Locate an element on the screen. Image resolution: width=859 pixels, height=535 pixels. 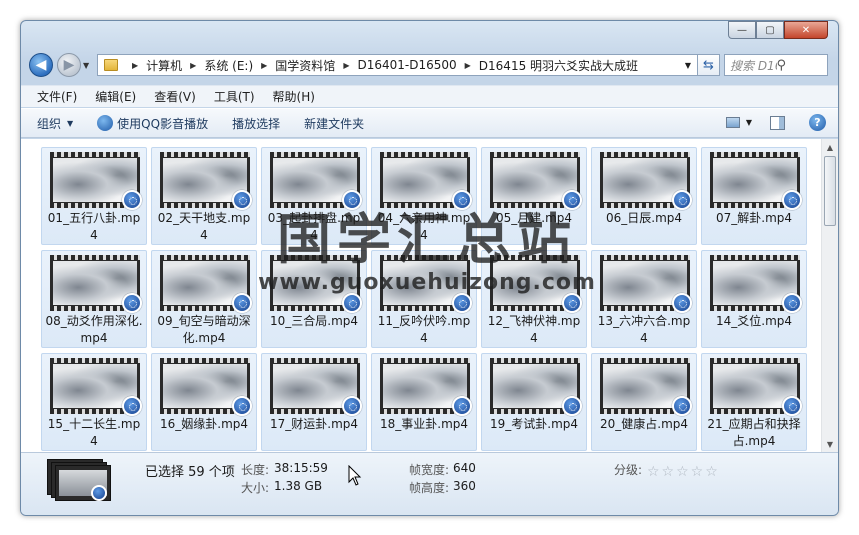
window-controls: — ▢ ✕ is located at coordinates (778, 30).